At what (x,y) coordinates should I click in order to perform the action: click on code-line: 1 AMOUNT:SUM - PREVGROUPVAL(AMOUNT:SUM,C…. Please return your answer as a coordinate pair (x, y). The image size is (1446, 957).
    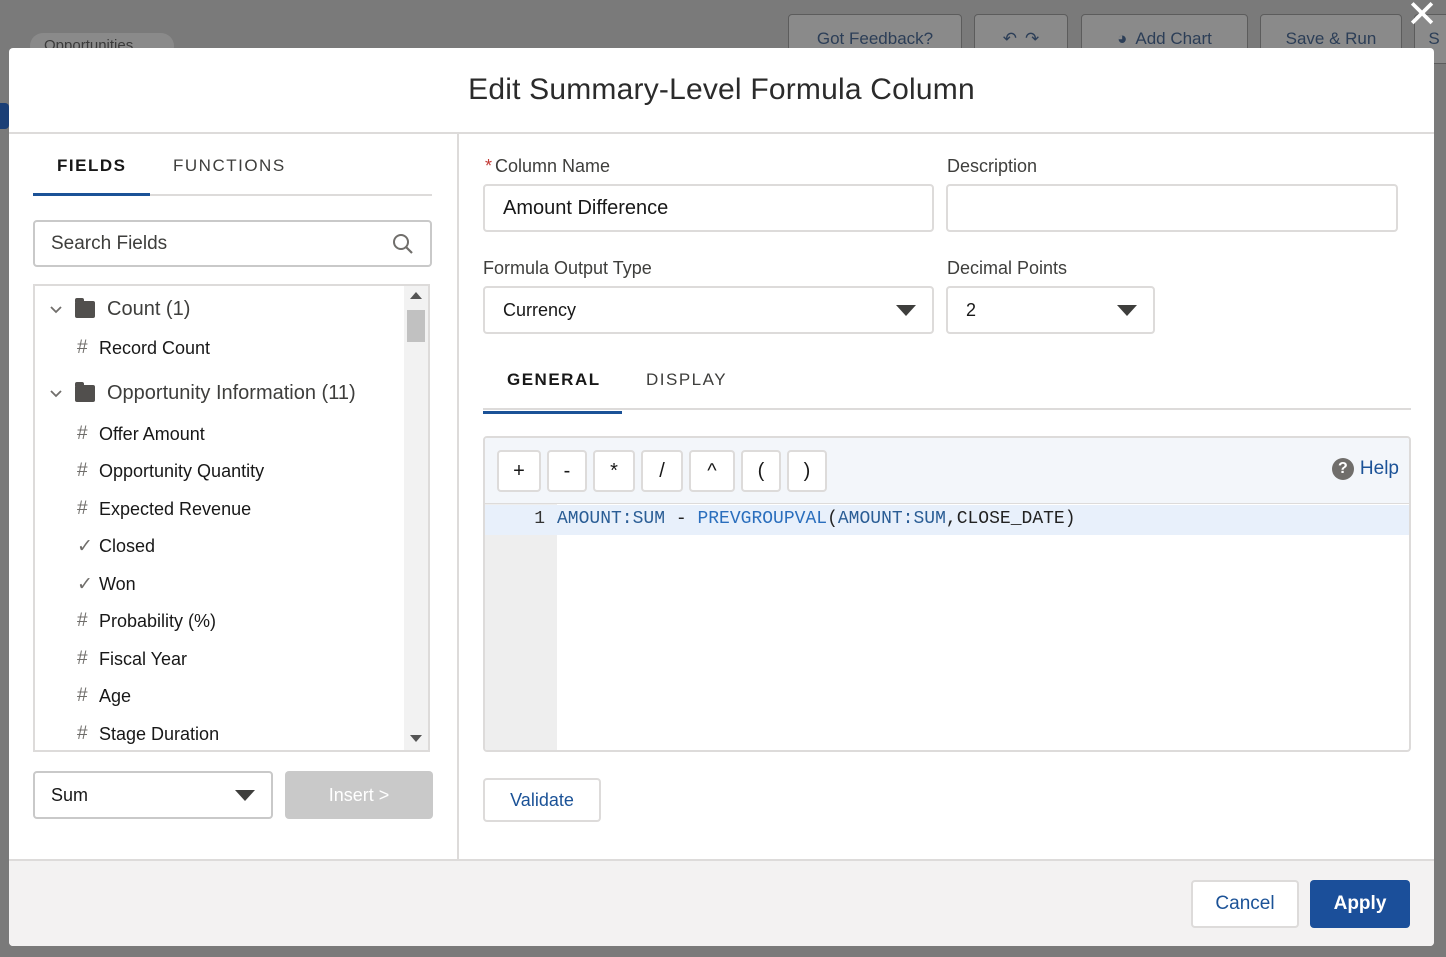
    Looking at the image, I should click on (947, 520).